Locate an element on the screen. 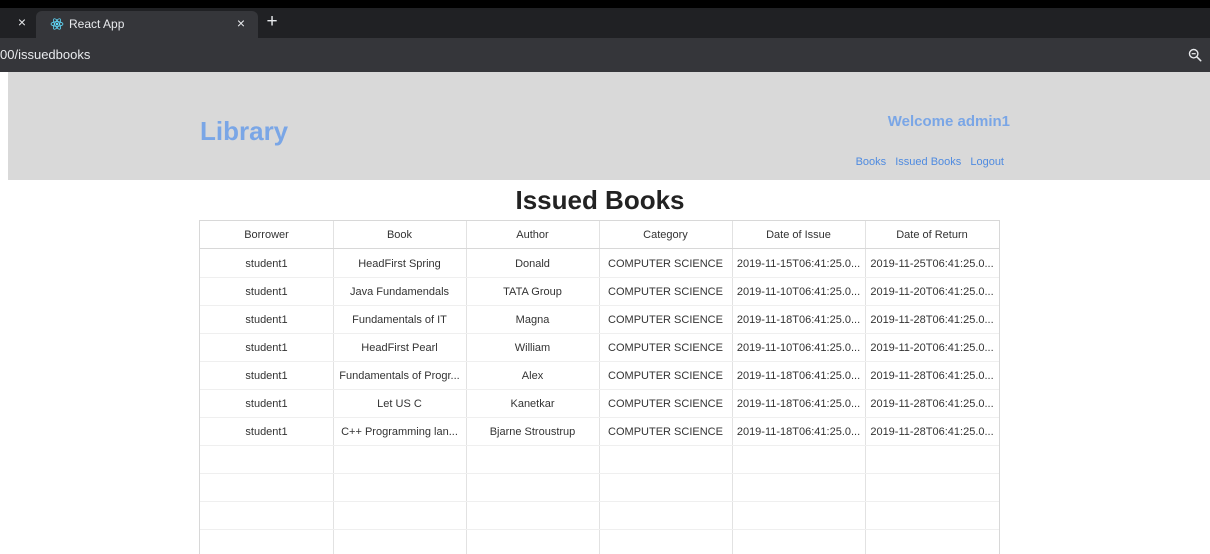  nav-books-link: Books is located at coordinates (871, 162).